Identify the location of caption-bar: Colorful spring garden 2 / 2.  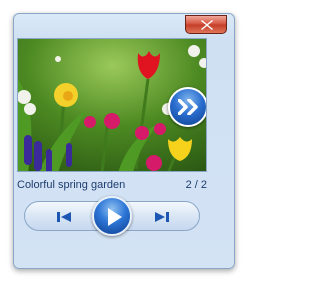
(112, 187).